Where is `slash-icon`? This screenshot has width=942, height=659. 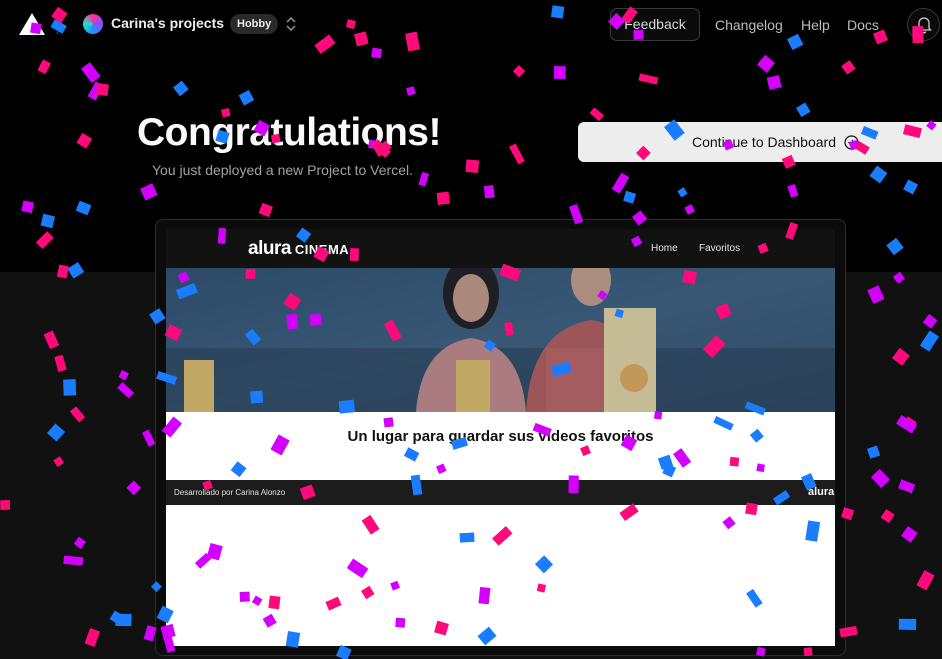
slash-icon is located at coordinates (61, 24).